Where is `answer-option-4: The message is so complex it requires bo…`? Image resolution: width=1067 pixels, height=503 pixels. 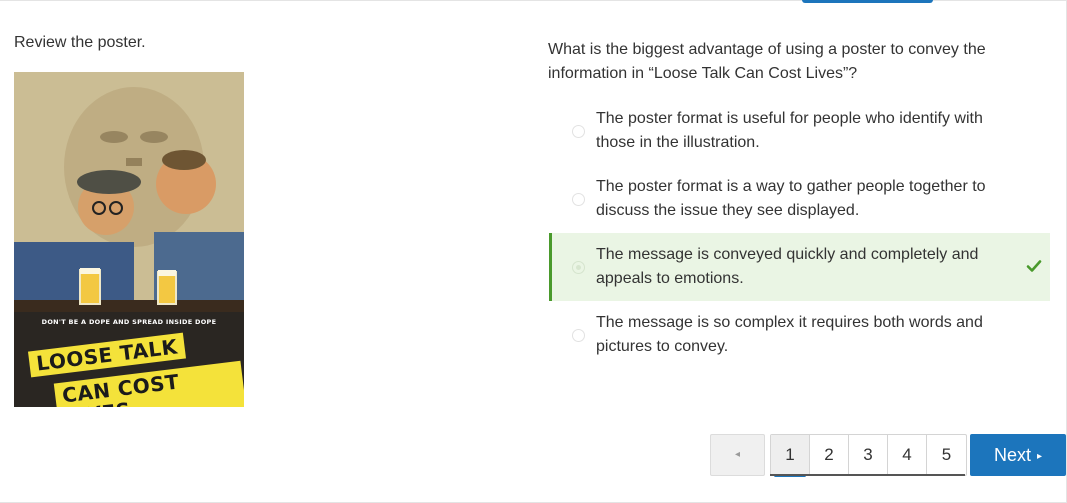 answer-option-4: The message is so complex it requires bo… is located at coordinates (799, 335).